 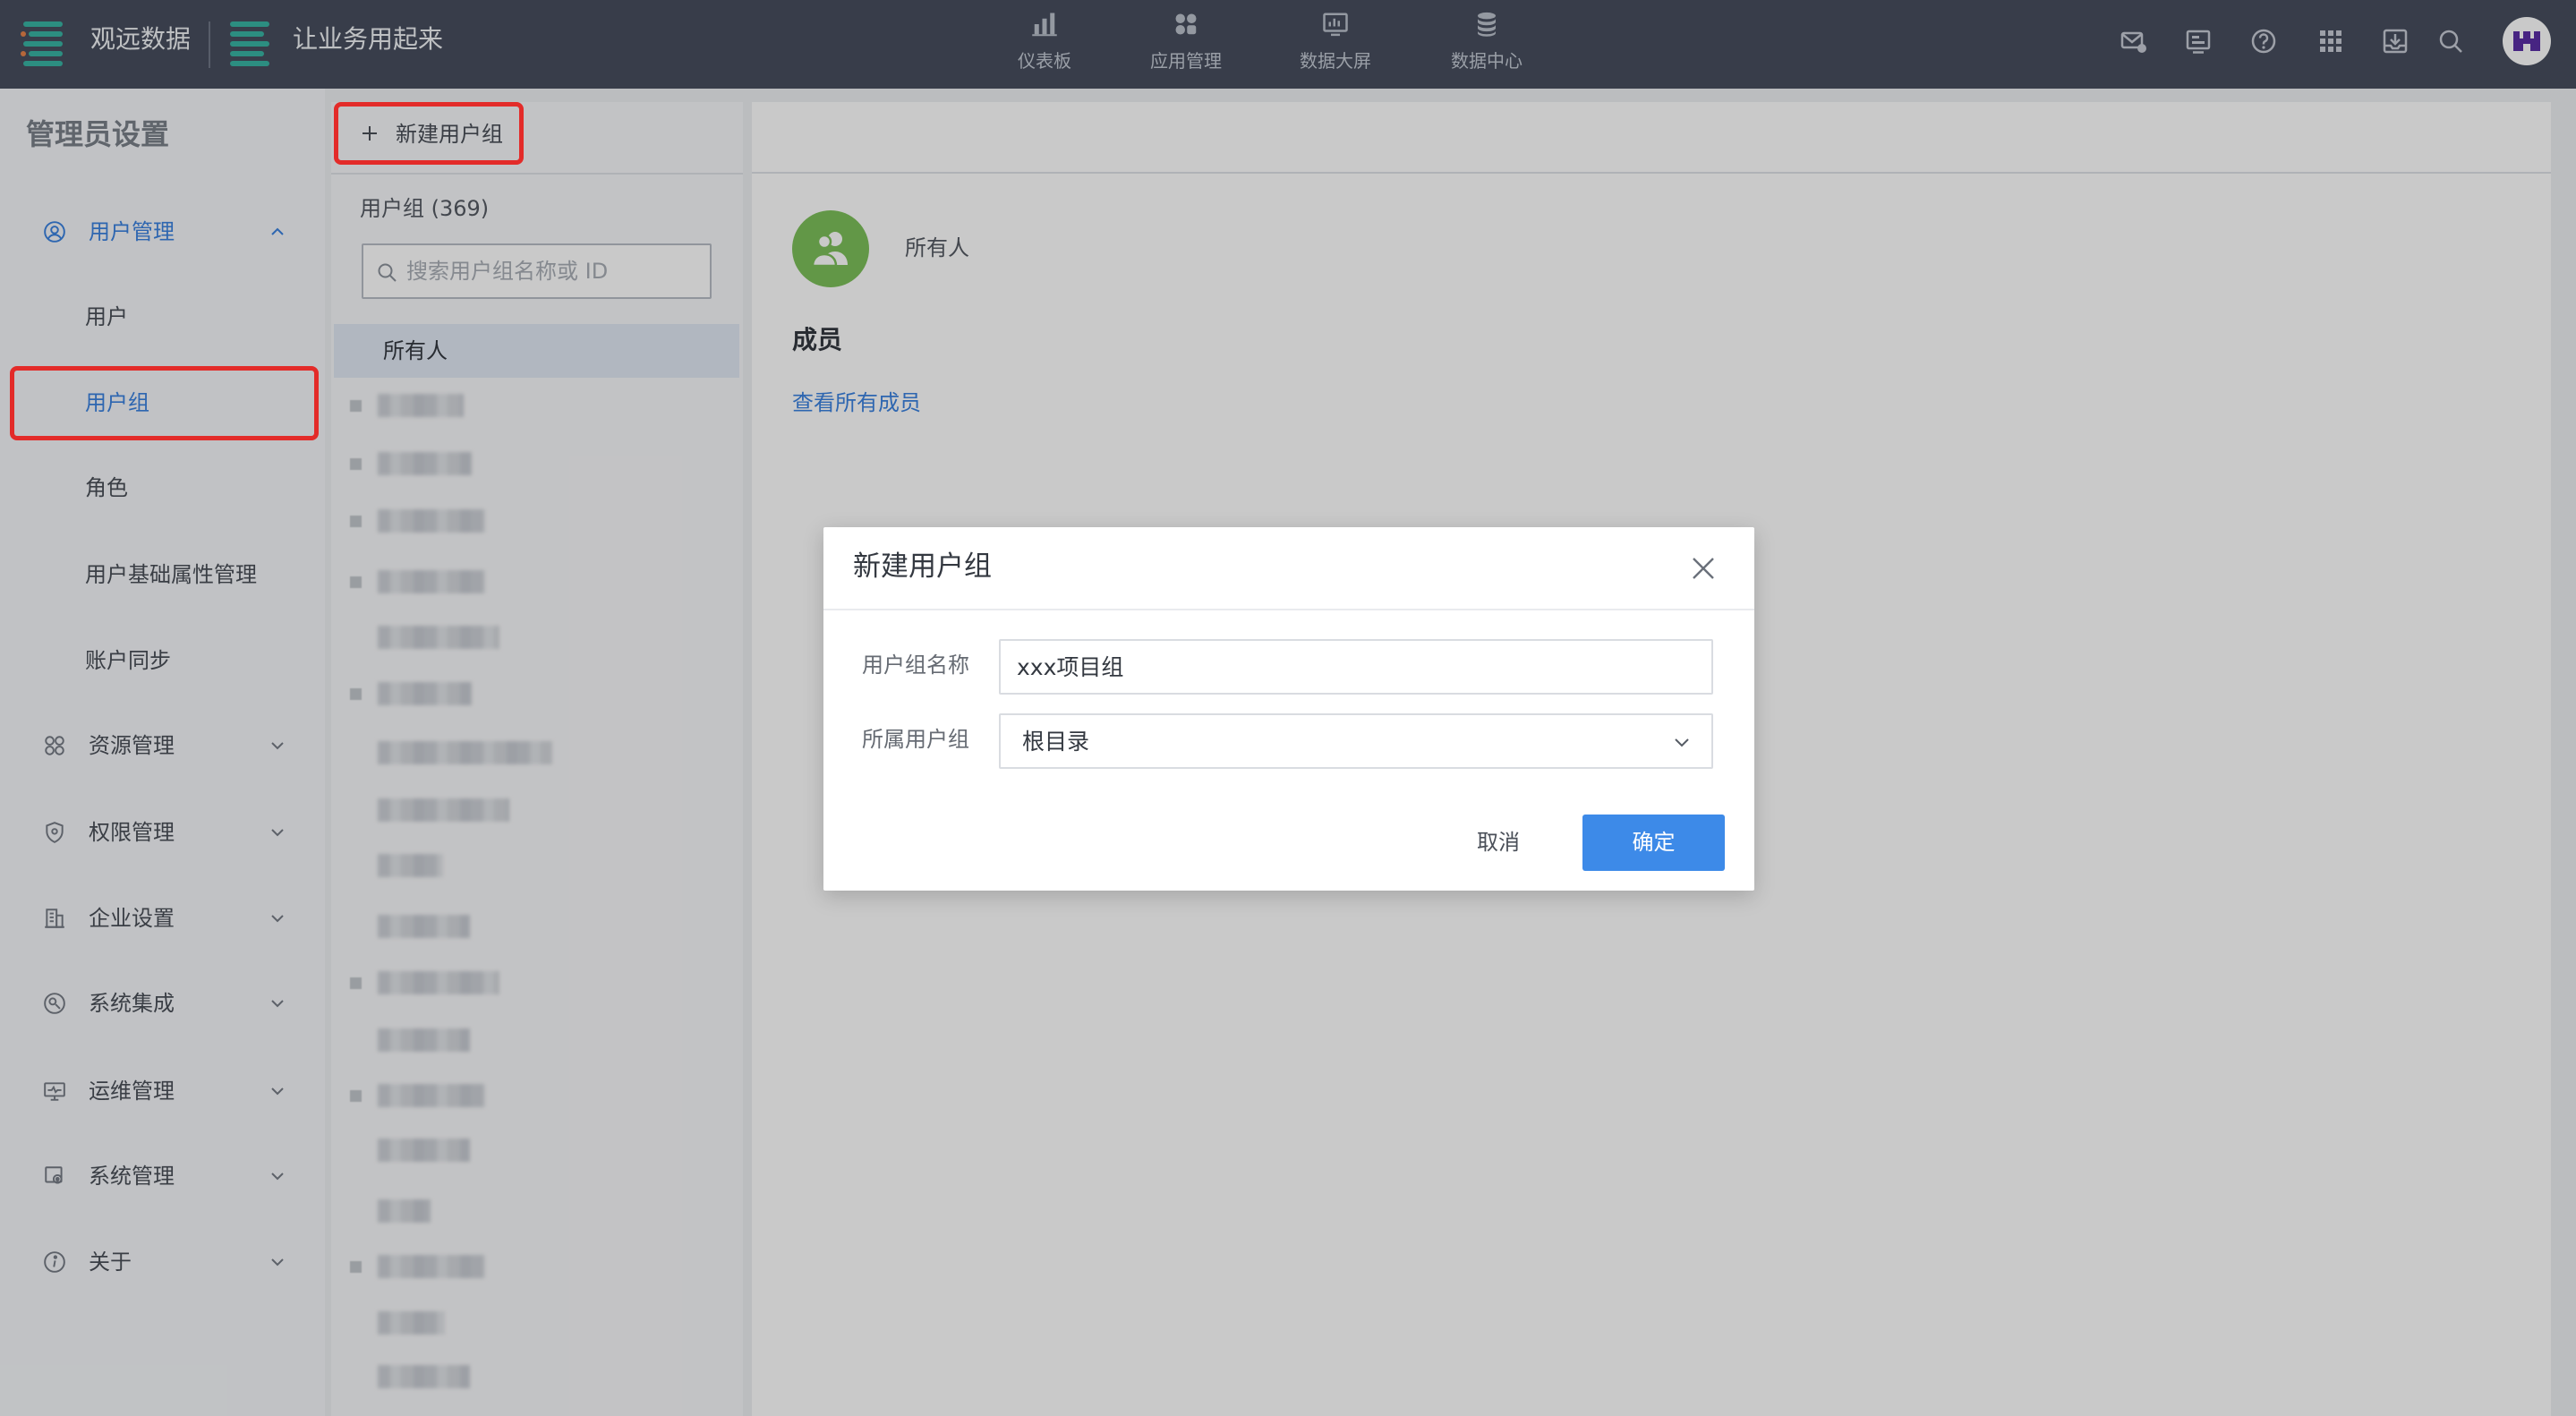 I want to click on confirm-button: 确定, so click(x=1653, y=843).